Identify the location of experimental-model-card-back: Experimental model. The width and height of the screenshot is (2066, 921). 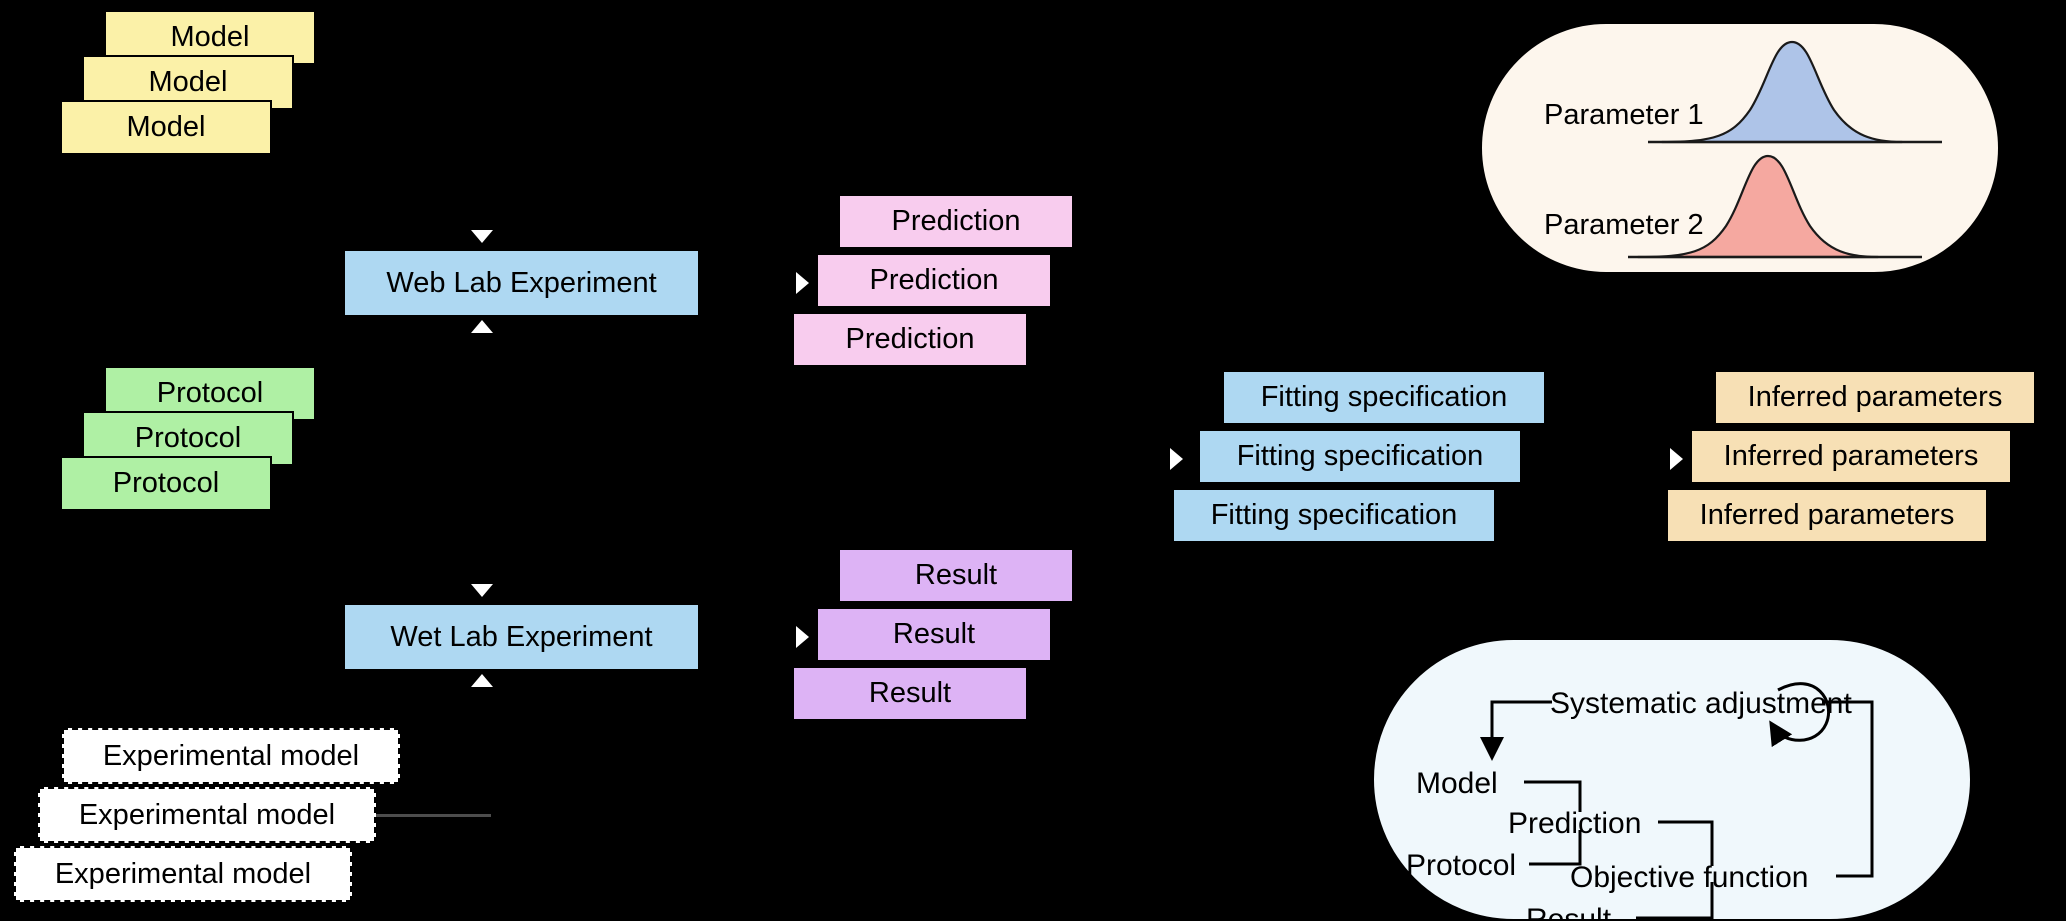
(231, 756).